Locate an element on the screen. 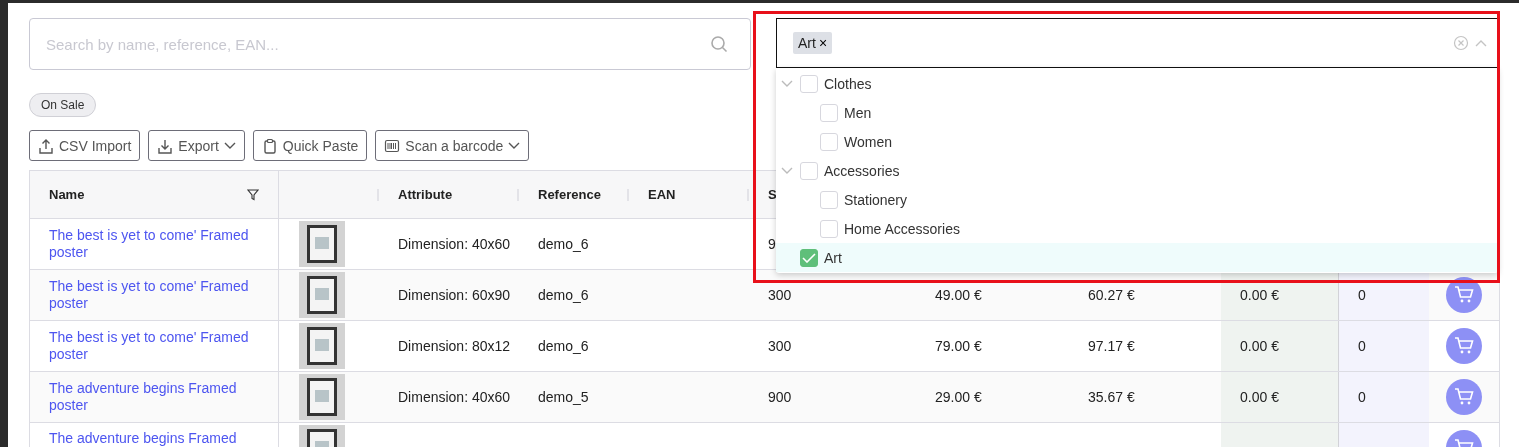 The image size is (1519, 447). toolbar-button: Scan a barcode is located at coordinates (452, 145).